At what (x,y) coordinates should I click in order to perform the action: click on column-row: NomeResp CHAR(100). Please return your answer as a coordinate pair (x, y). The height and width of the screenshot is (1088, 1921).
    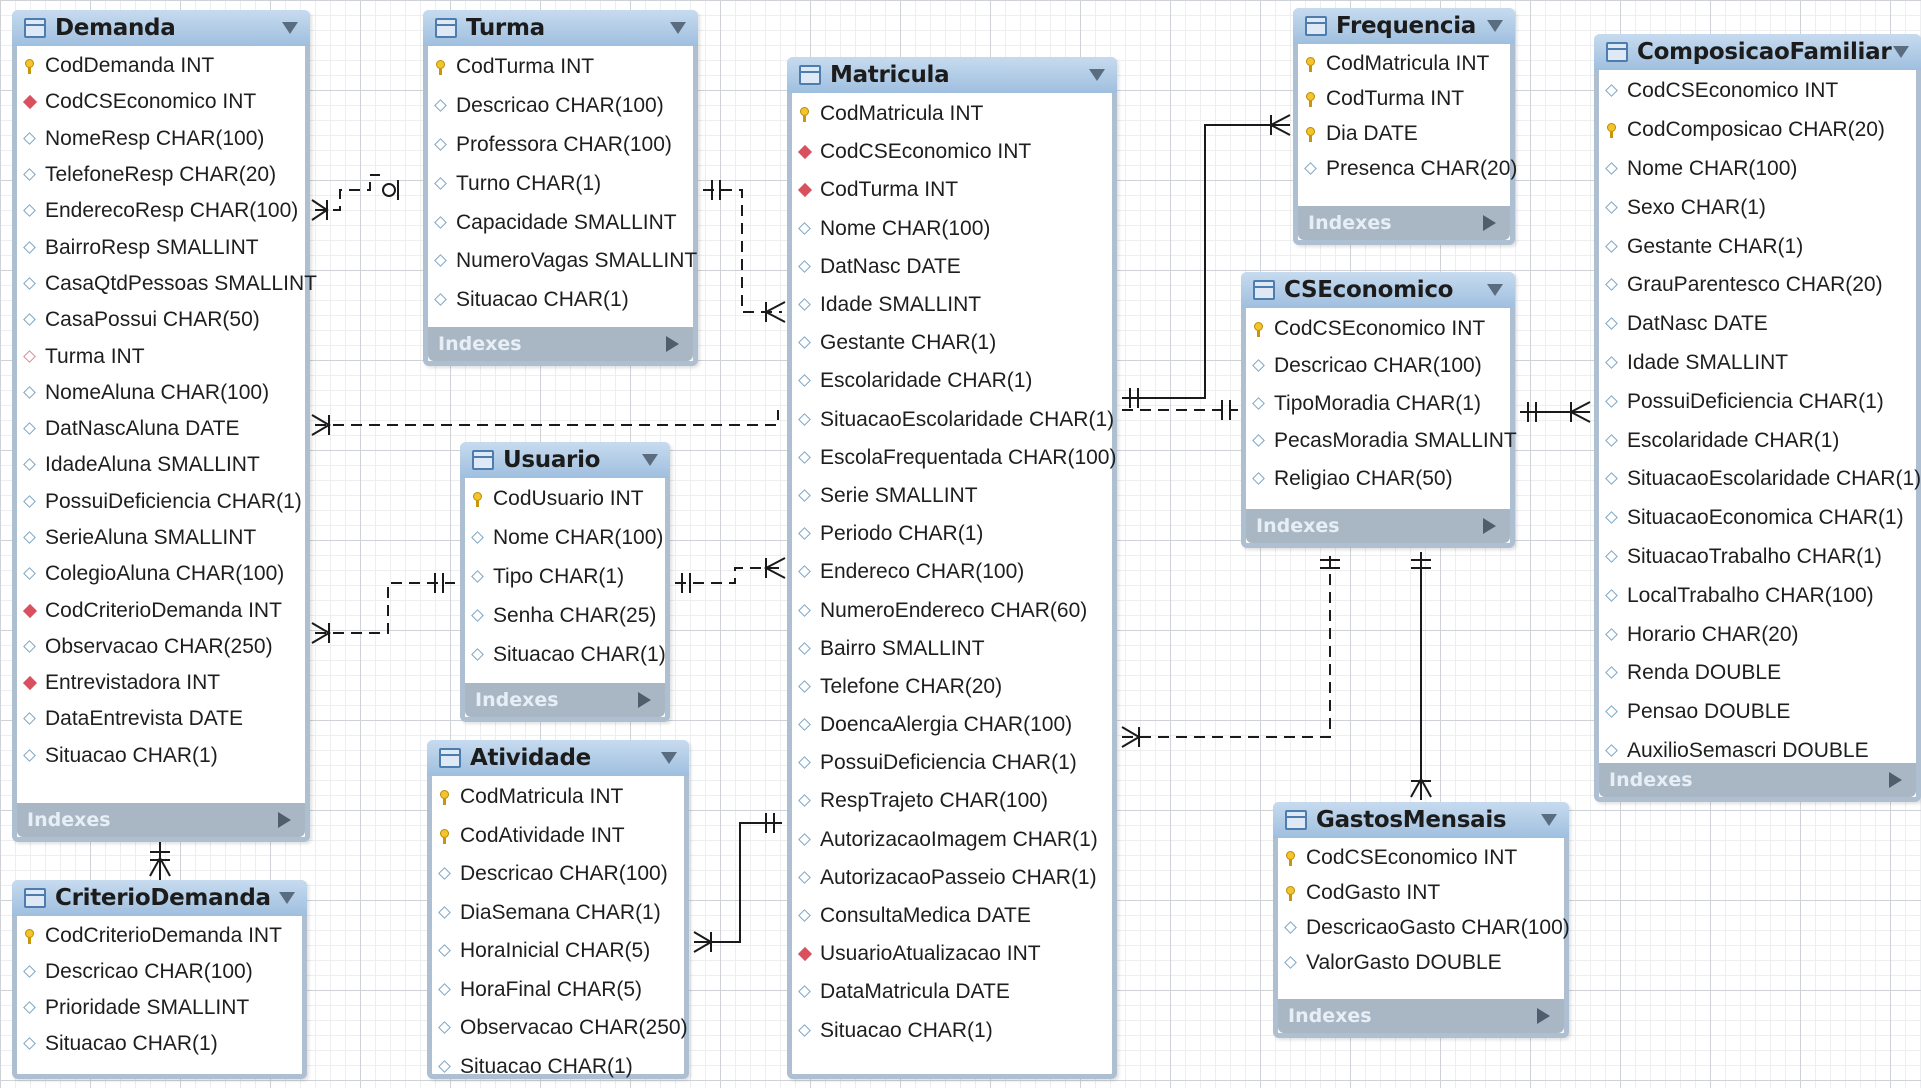
    Looking at the image, I should click on (161, 139).